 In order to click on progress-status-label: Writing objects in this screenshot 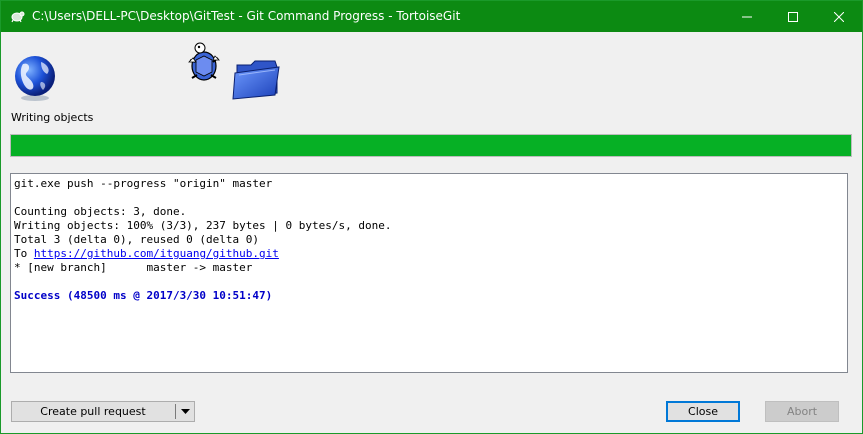, I will do `click(52, 117)`.